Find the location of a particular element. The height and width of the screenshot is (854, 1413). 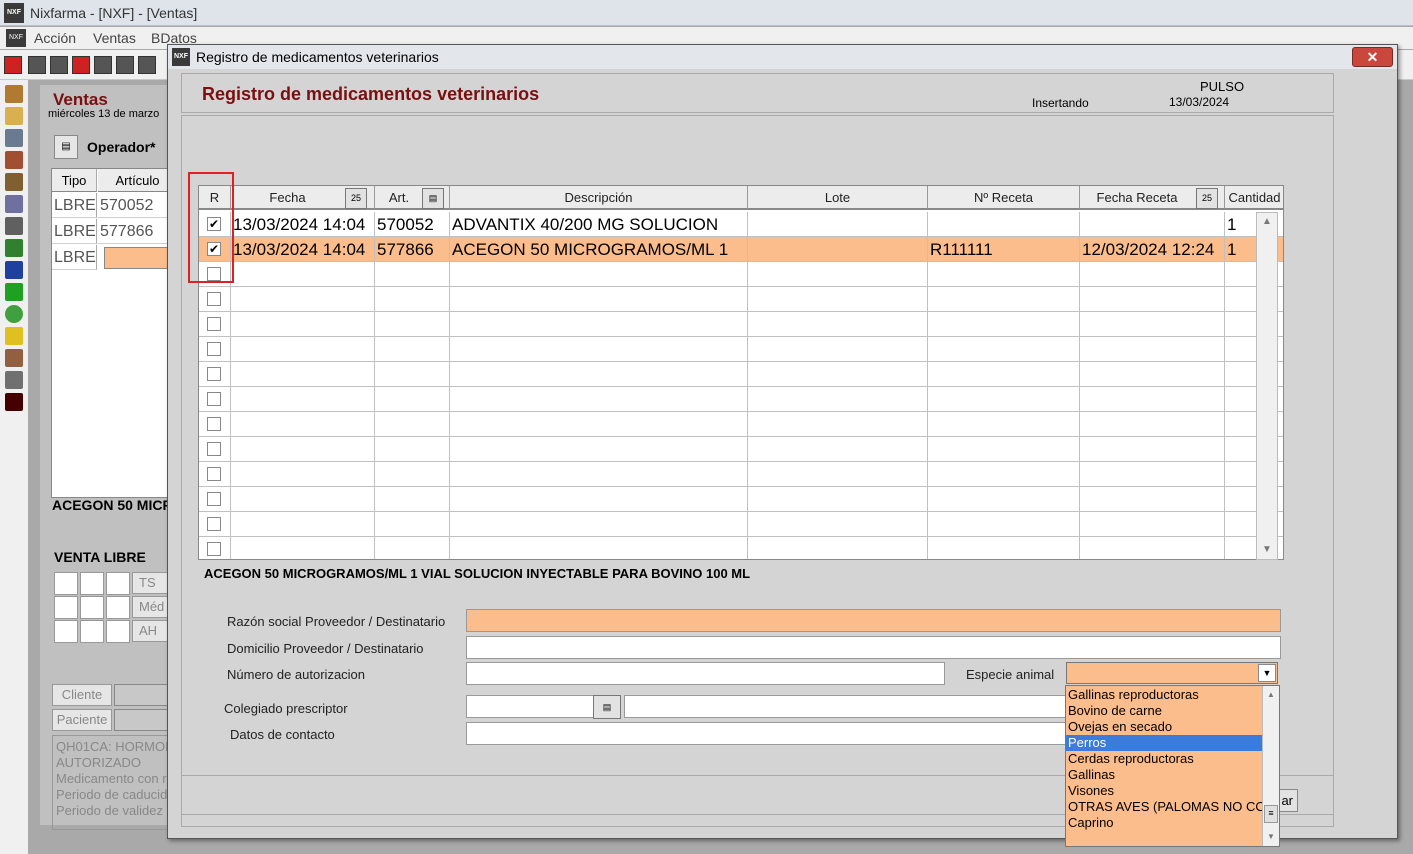

users-icon is located at coordinates (14, 226).